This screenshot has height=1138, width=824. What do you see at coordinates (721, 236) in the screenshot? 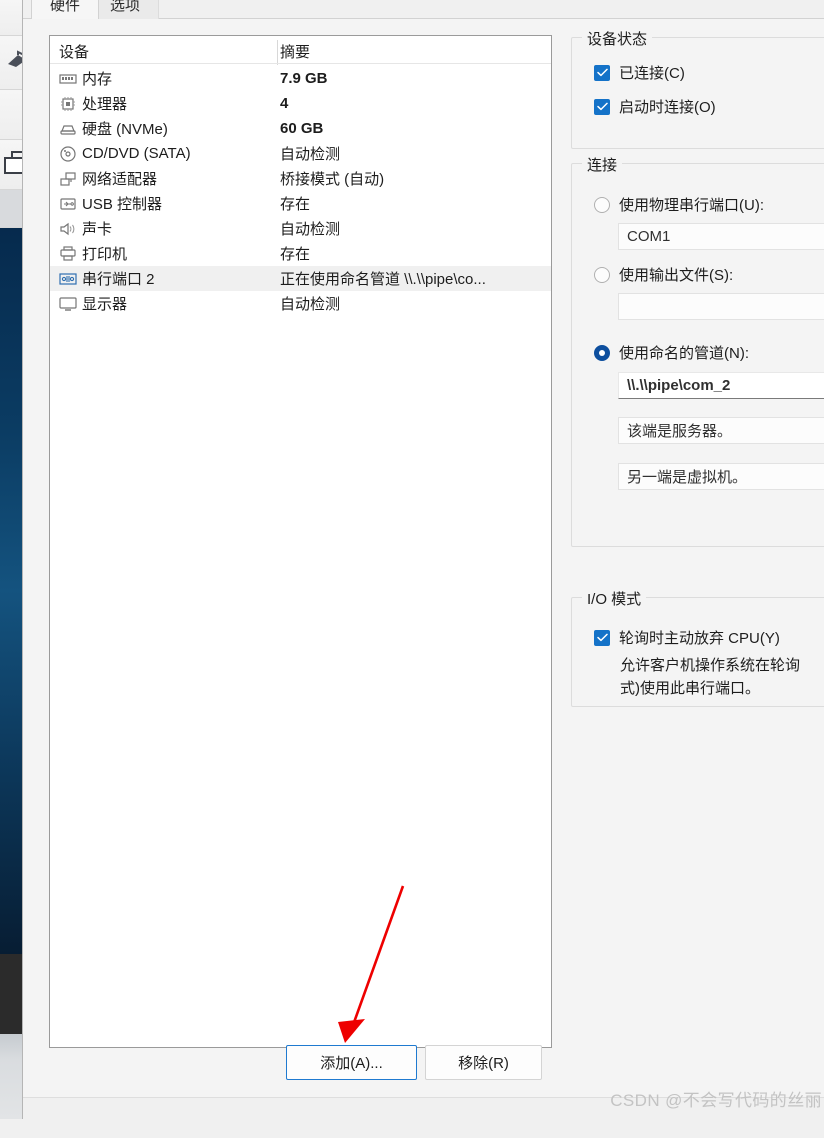
I see `physical-port-select: COM1` at bounding box center [721, 236].